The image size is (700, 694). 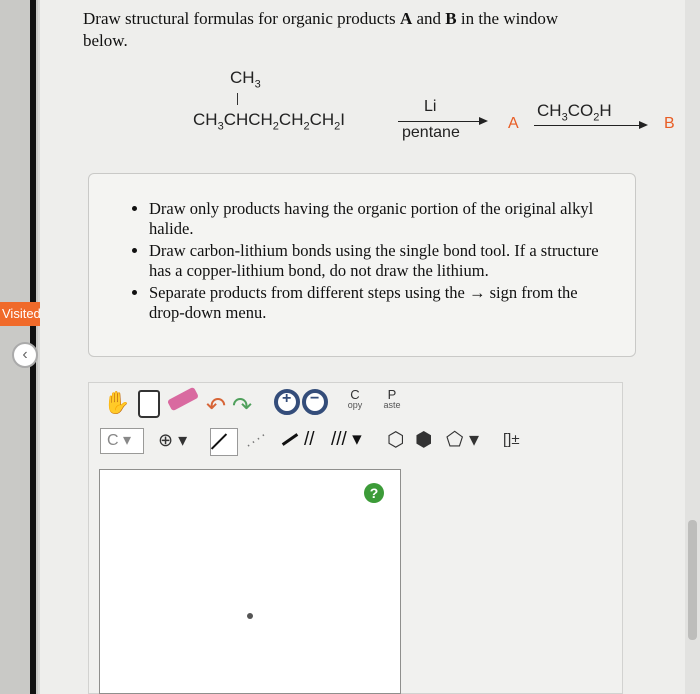 I want to click on redo-icon: ↷, so click(x=242, y=406).